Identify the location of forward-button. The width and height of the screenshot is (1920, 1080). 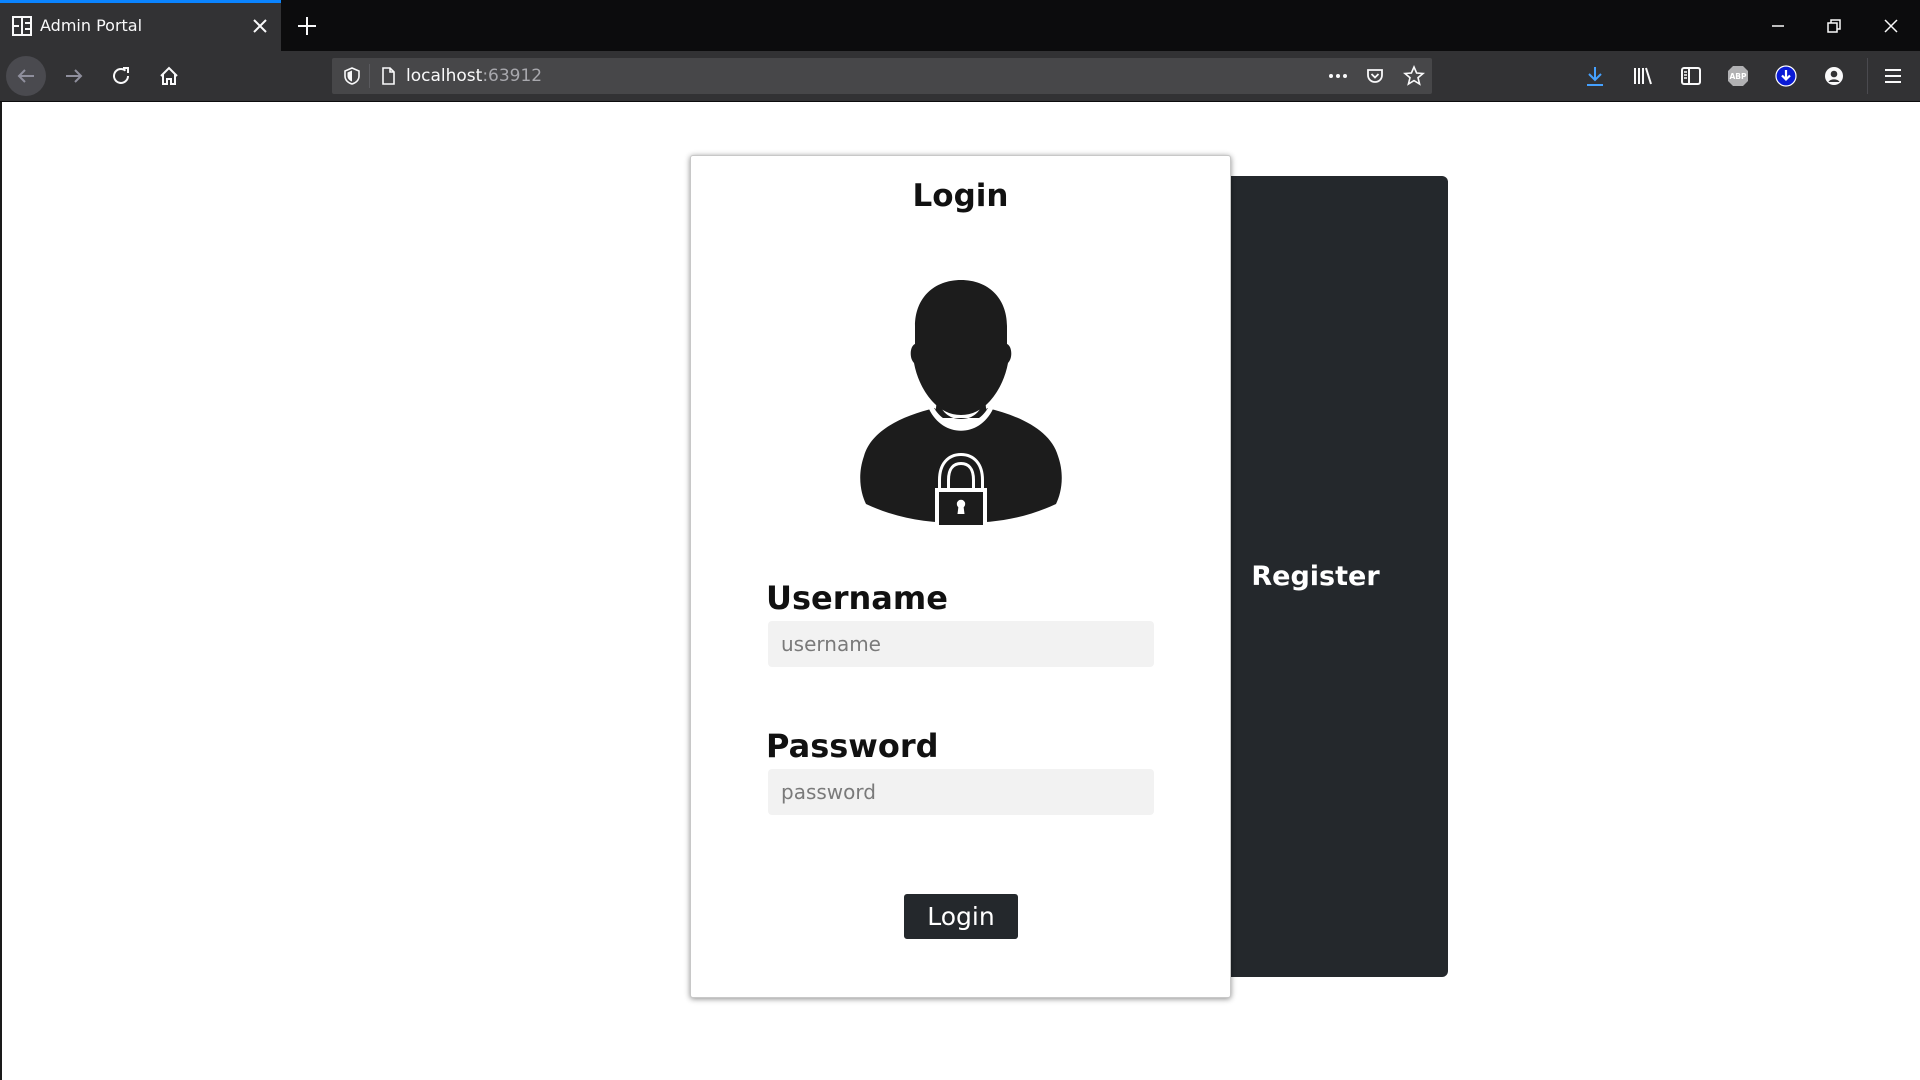
(74, 76).